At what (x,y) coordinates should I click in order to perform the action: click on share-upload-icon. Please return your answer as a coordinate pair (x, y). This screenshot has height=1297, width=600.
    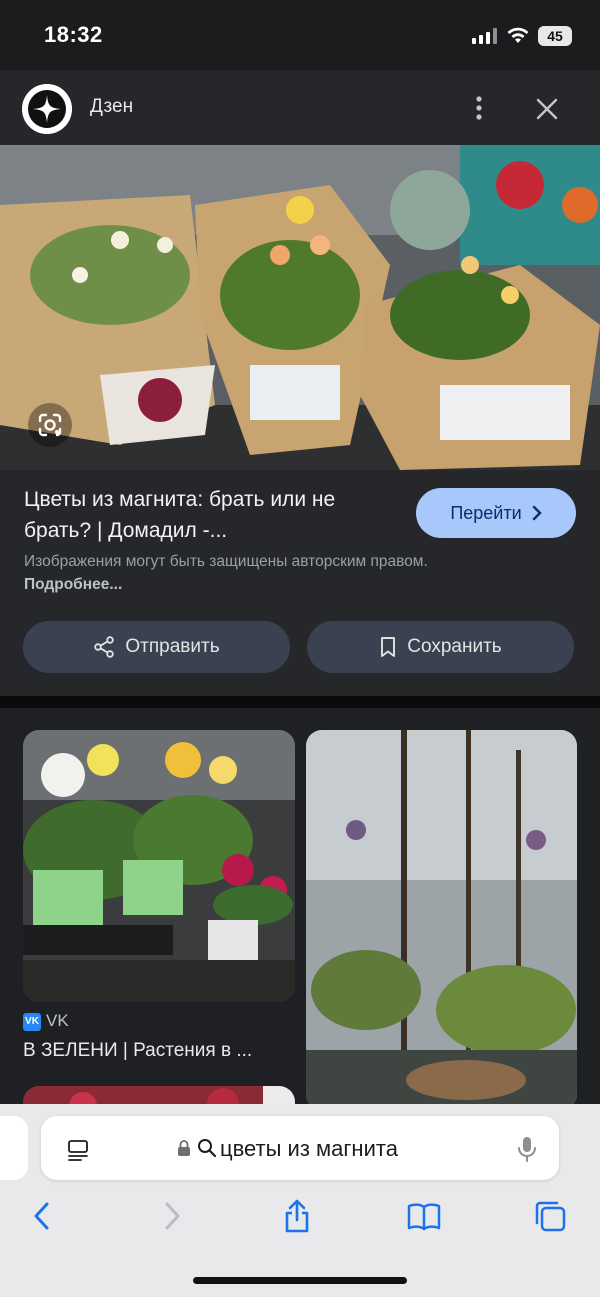
    Looking at the image, I should click on (297, 1216).